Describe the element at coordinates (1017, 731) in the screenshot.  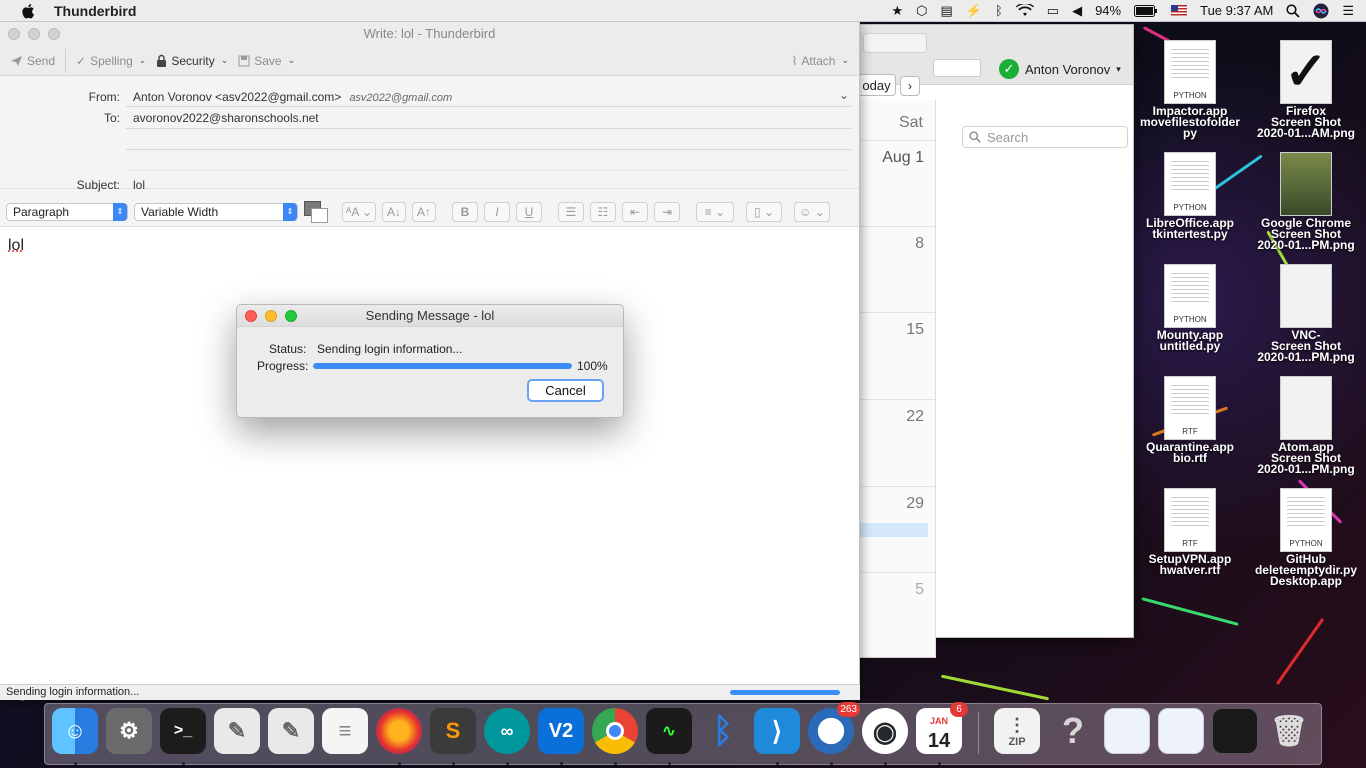
I see `zip-file-icon: ⋮ ZIP` at that location.